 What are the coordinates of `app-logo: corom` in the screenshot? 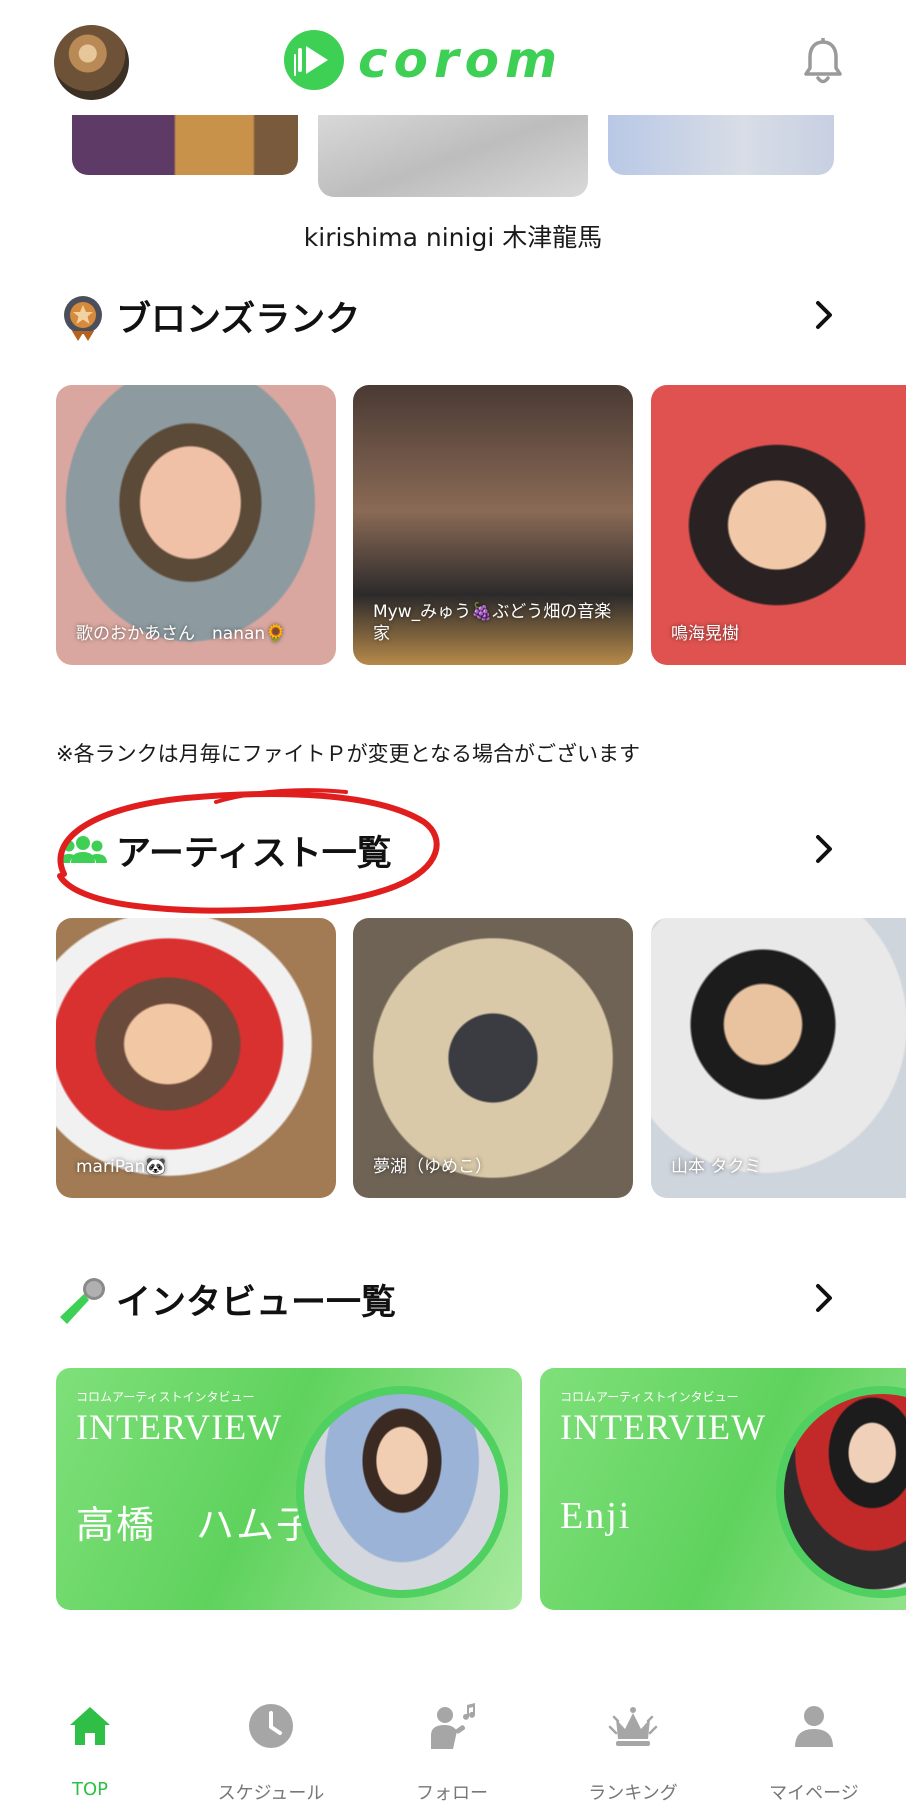 It's located at (423, 60).